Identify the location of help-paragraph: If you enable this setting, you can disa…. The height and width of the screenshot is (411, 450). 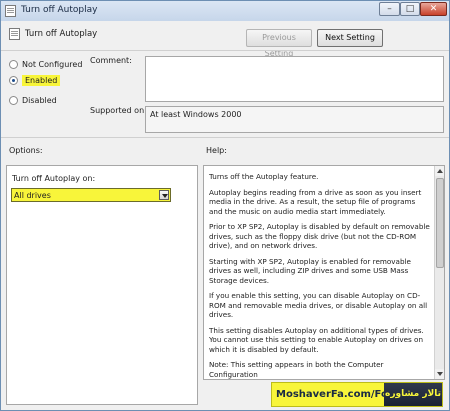
(318, 305).